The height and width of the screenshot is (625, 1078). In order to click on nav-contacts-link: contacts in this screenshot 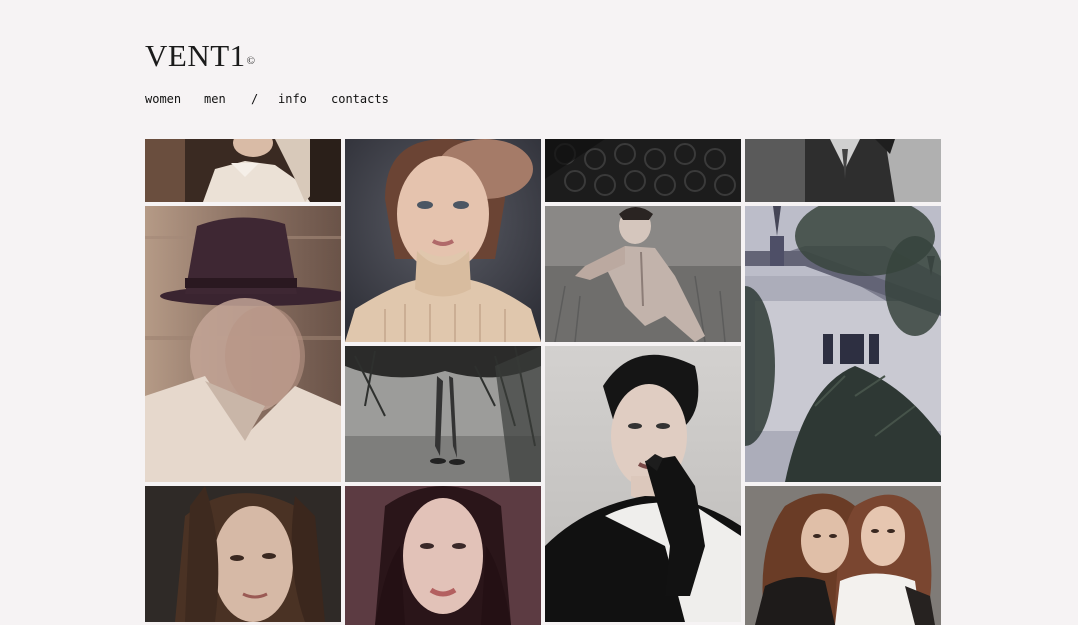, I will do `click(360, 99)`.